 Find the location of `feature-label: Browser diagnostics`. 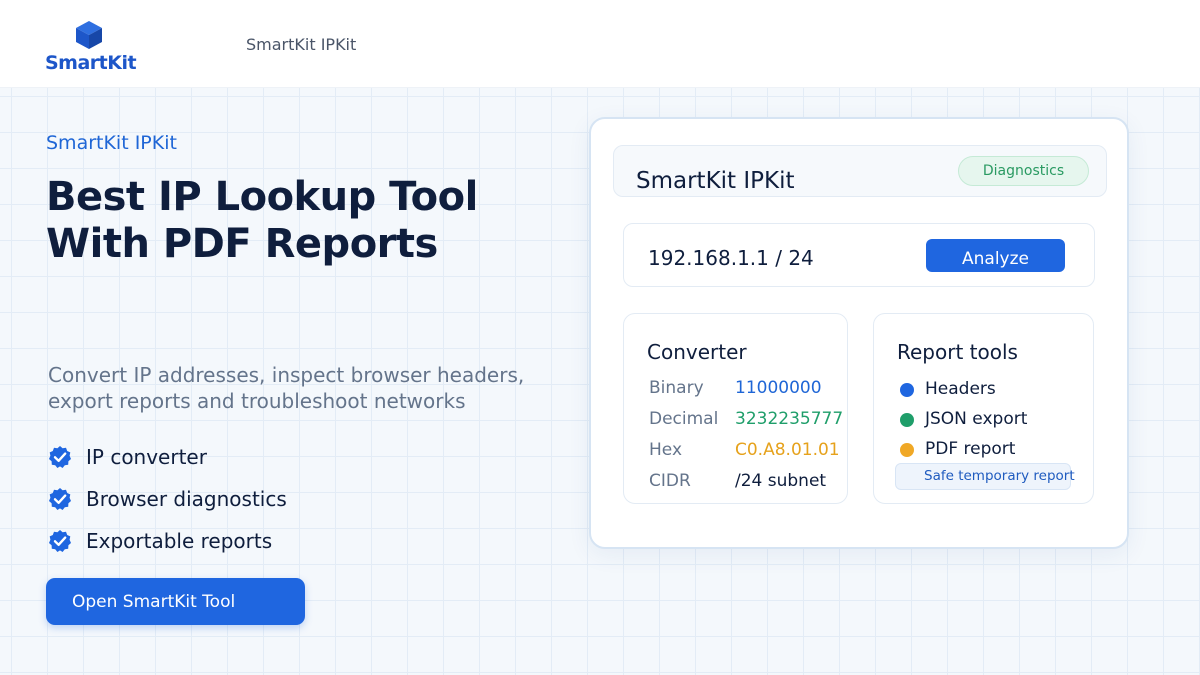

feature-label: Browser diagnostics is located at coordinates (186, 499).